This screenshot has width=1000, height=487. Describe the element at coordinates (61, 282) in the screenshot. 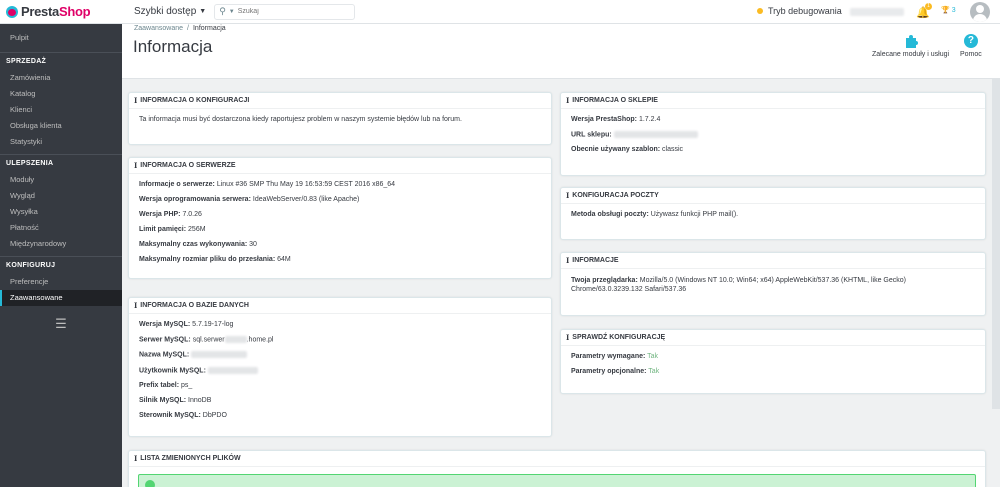

I see `sidebar-item-preferences: Preferencje` at that location.